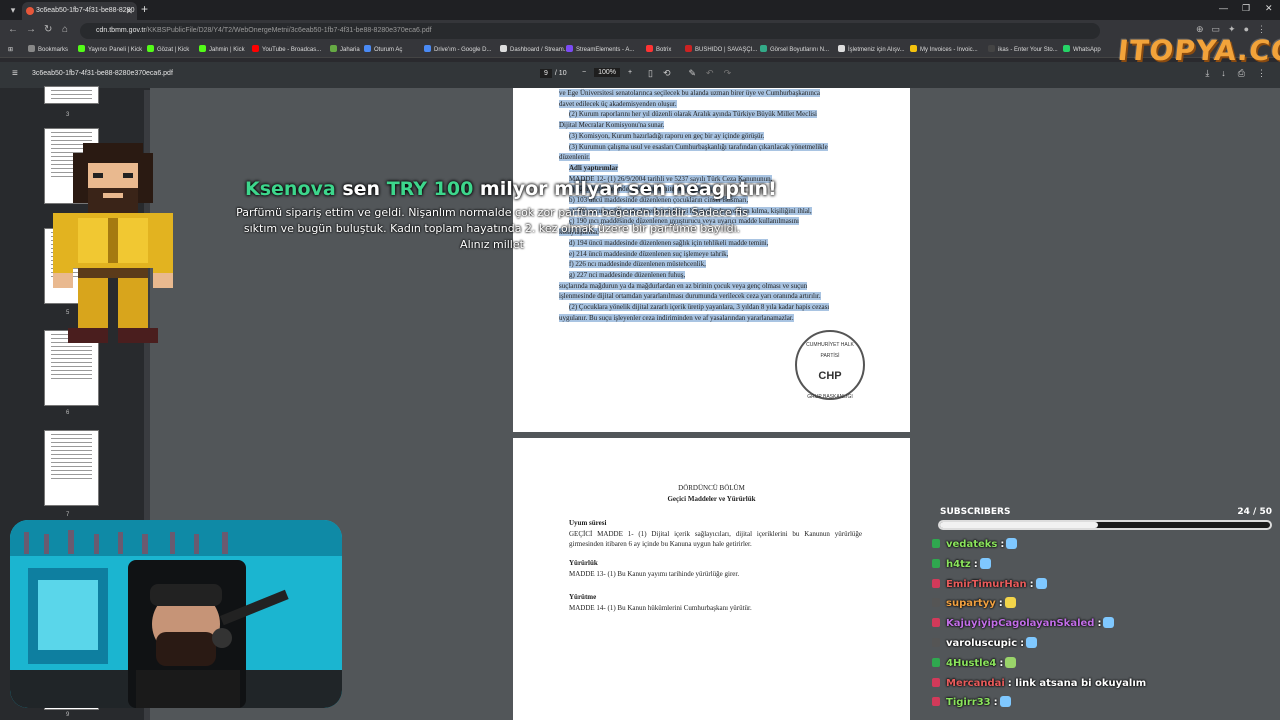  I want to click on subs-label: SUBSCRIBERS, so click(975, 512).